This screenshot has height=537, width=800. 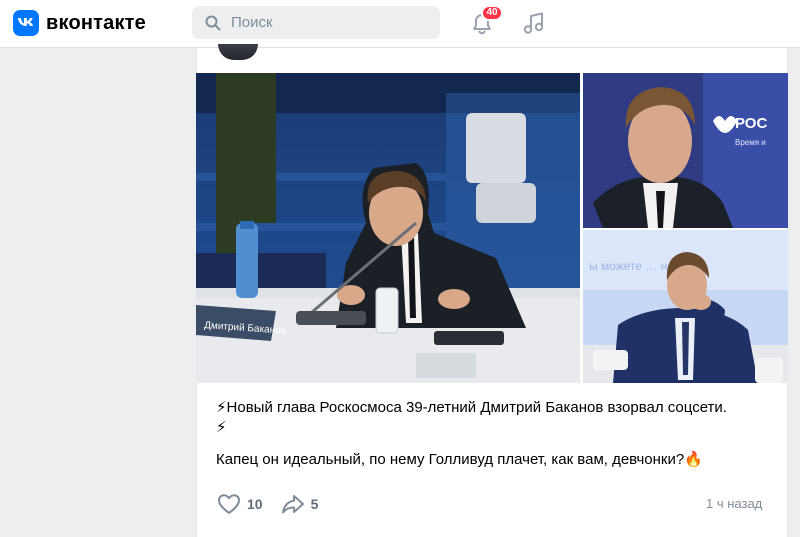 I want to click on heart-icon, so click(x=229, y=504).